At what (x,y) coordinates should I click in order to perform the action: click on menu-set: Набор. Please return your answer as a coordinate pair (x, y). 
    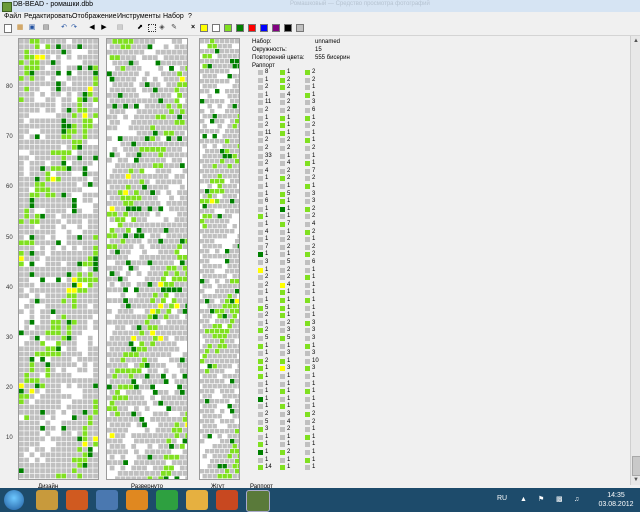
    Looking at the image, I should click on (173, 16).